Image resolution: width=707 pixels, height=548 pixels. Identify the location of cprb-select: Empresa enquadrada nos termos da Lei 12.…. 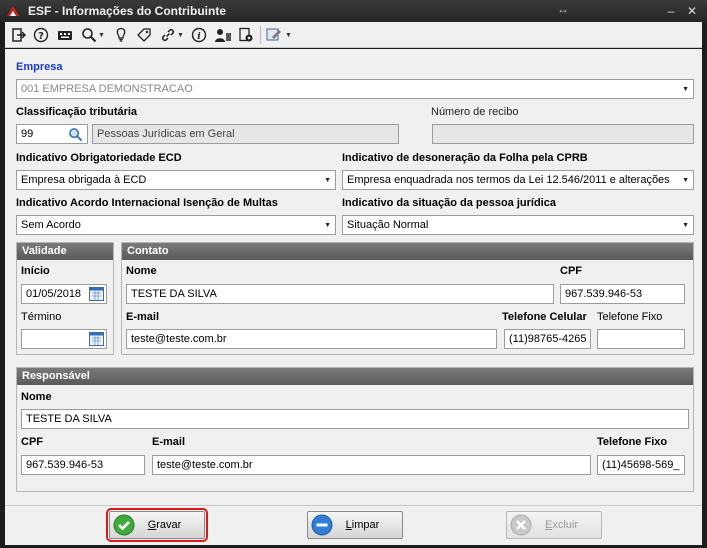
(518, 180).